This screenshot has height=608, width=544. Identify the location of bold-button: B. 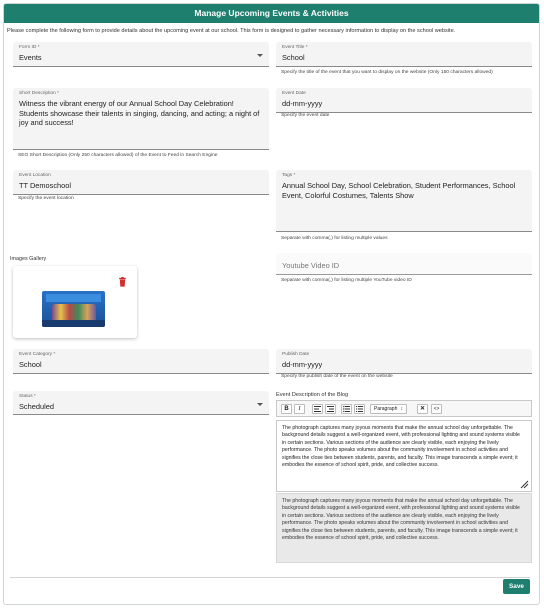
(286, 409).